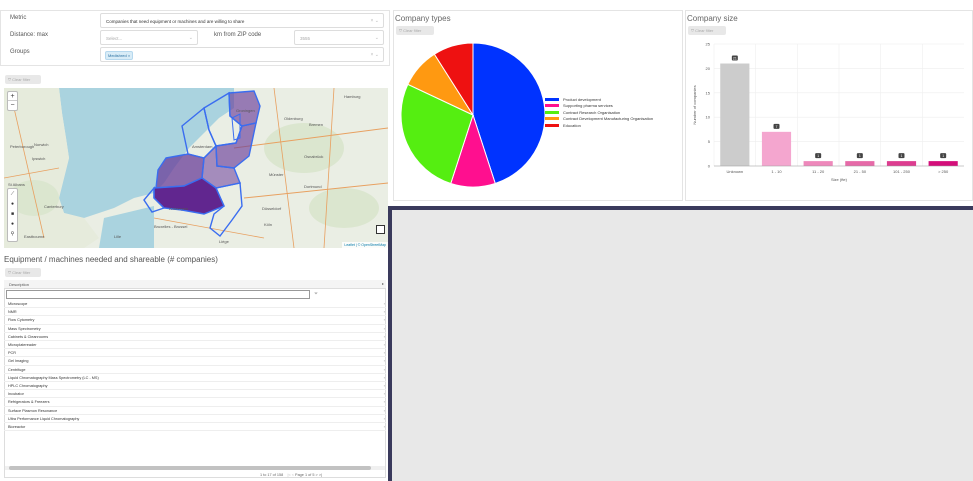 The width and height of the screenshot is (973, 481). Describe the element at coordinates (149, 37) in the screenshot. I see `distance-select: Select... ⌄` at that location.